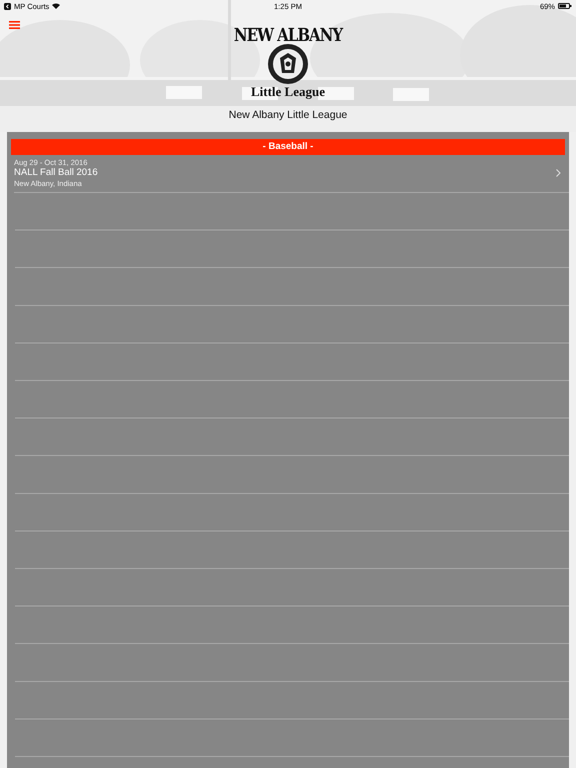 Image resolution: width=576 pixels, height=768 pixels. Describe the element at coordinates (288, 35) in the screenshot. I see `logo-text: NEW ALBANY` at that location.